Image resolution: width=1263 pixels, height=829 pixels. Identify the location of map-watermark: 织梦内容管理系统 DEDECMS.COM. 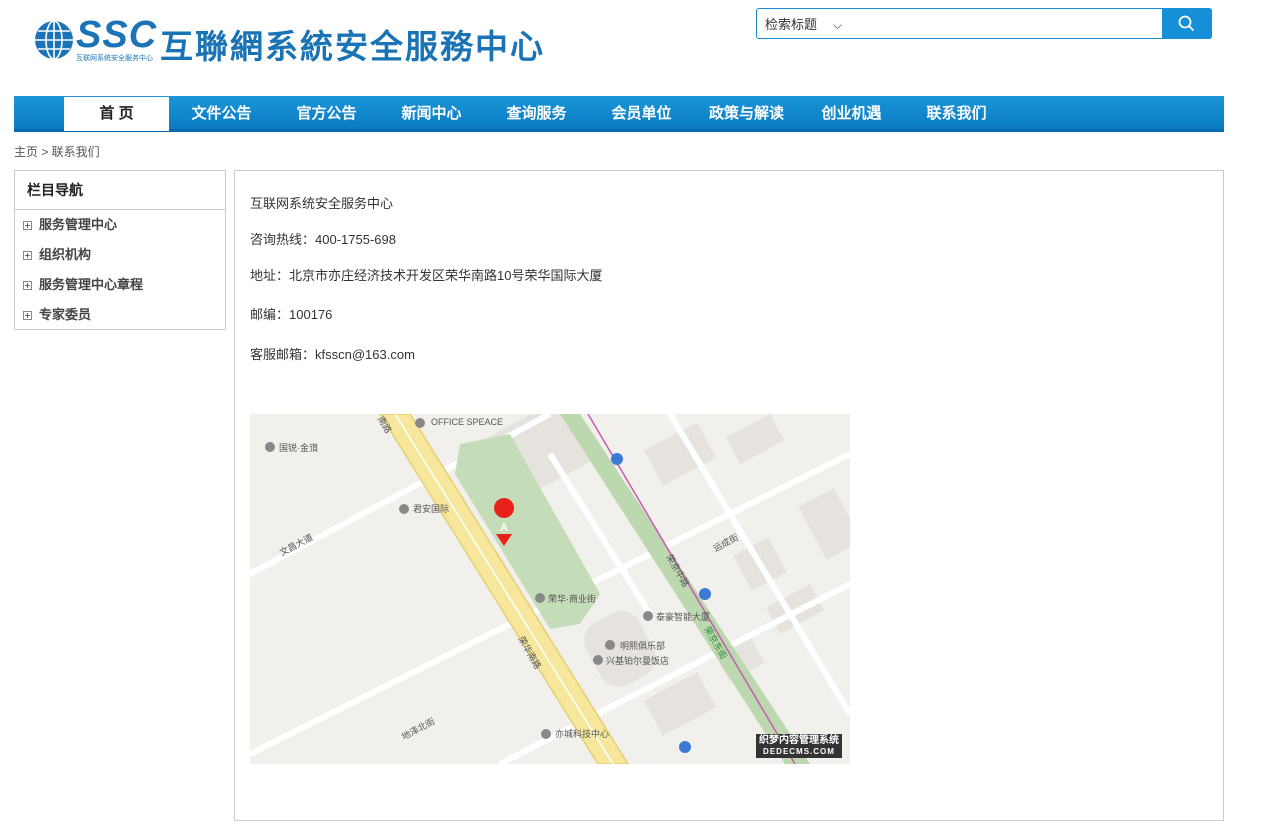
(799, 746).